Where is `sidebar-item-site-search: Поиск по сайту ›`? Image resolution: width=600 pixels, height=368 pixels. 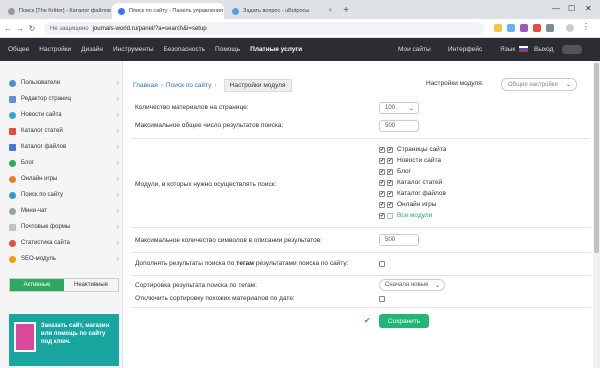 sidebar-item-site-search: Поиск по сайту › is located at coordinates (64, 195).